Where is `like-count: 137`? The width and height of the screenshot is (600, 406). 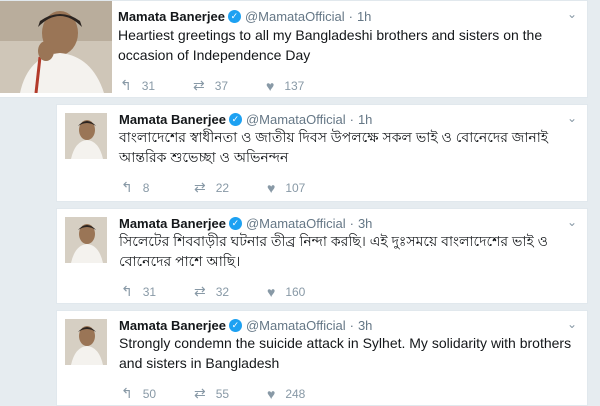 like-count: 137 is located at coordinates (294, 85).